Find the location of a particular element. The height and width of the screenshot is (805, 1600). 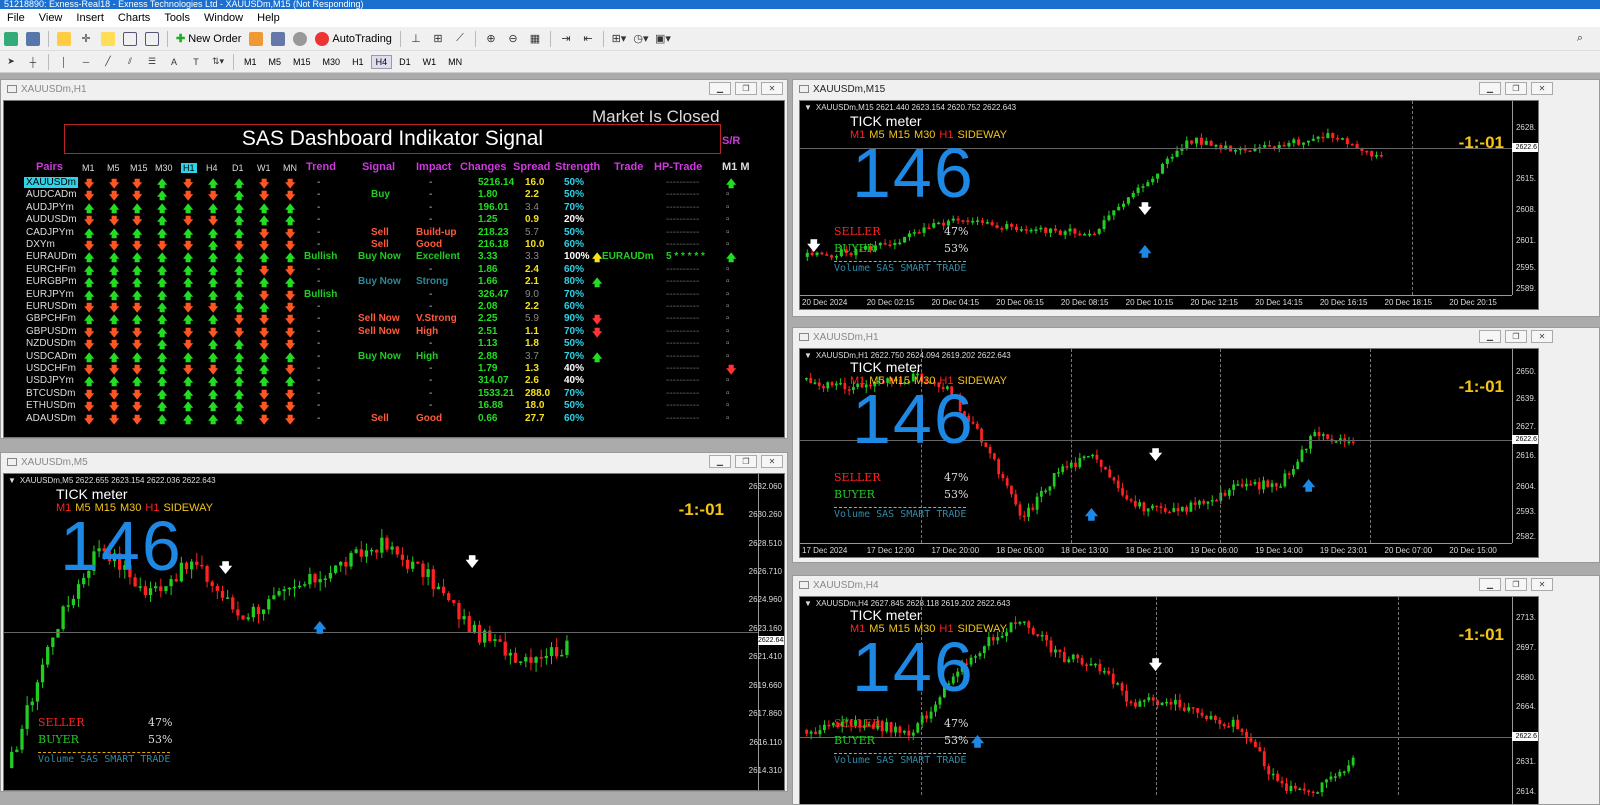

menu-window: Window is located at coordinates (223, 18).